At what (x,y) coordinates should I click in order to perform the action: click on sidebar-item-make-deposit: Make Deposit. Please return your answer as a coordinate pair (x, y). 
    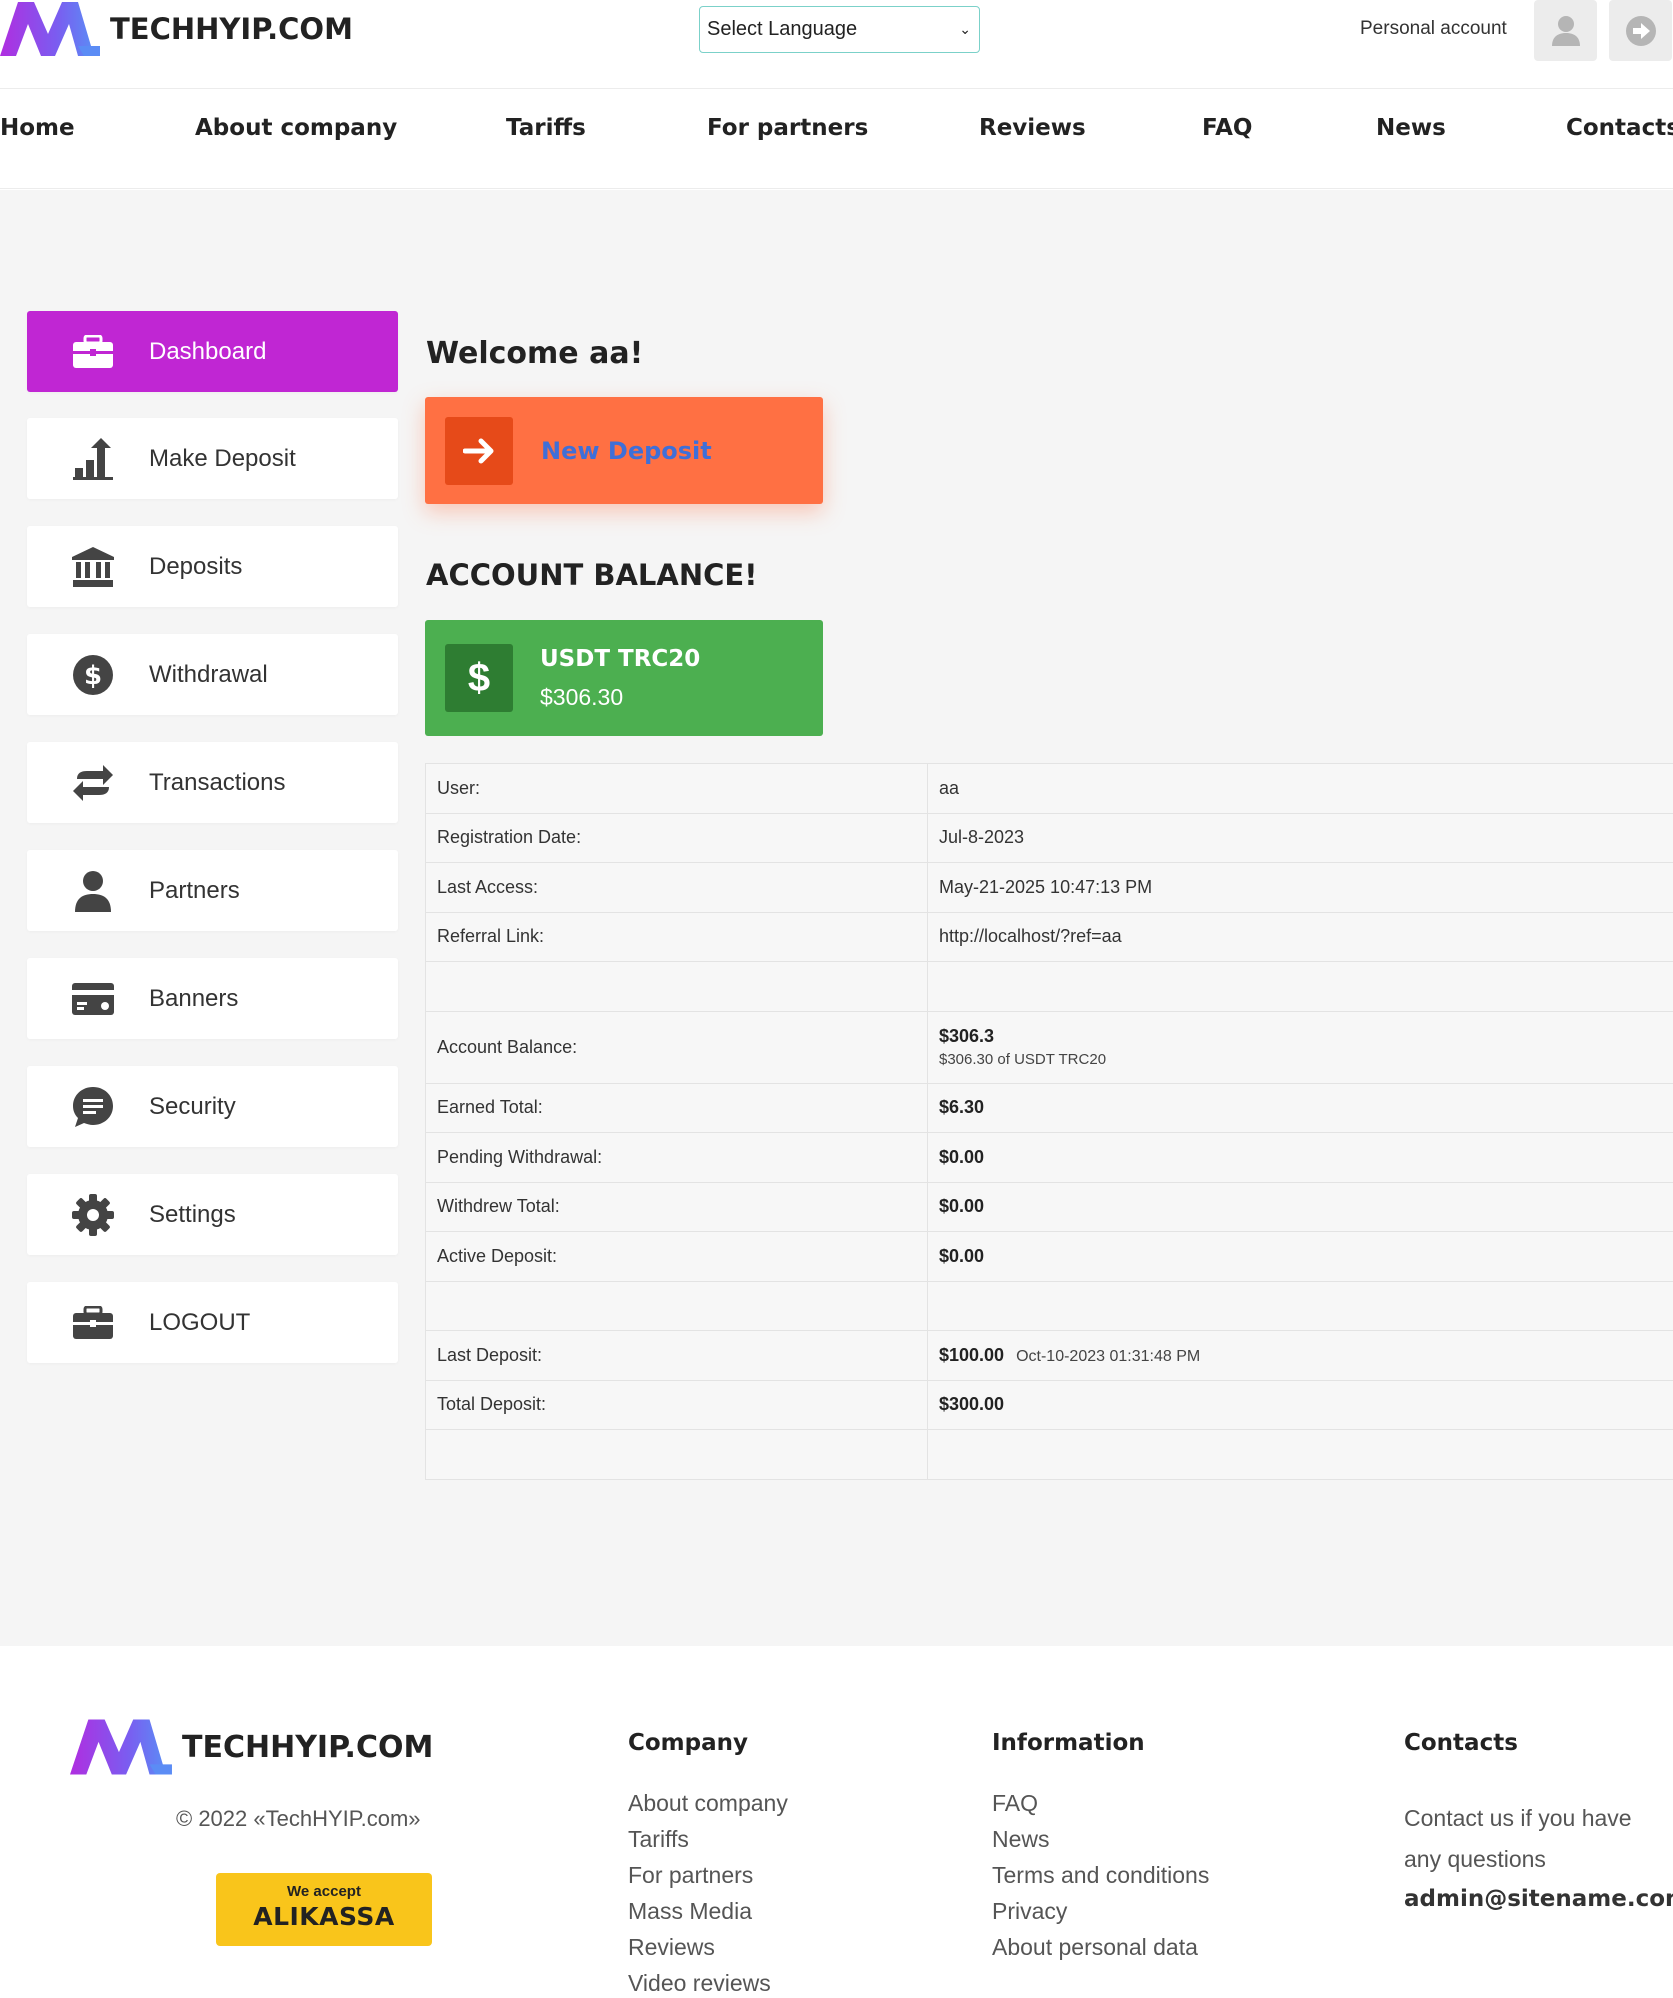
    Looking at the image, I should click on (212, 458).